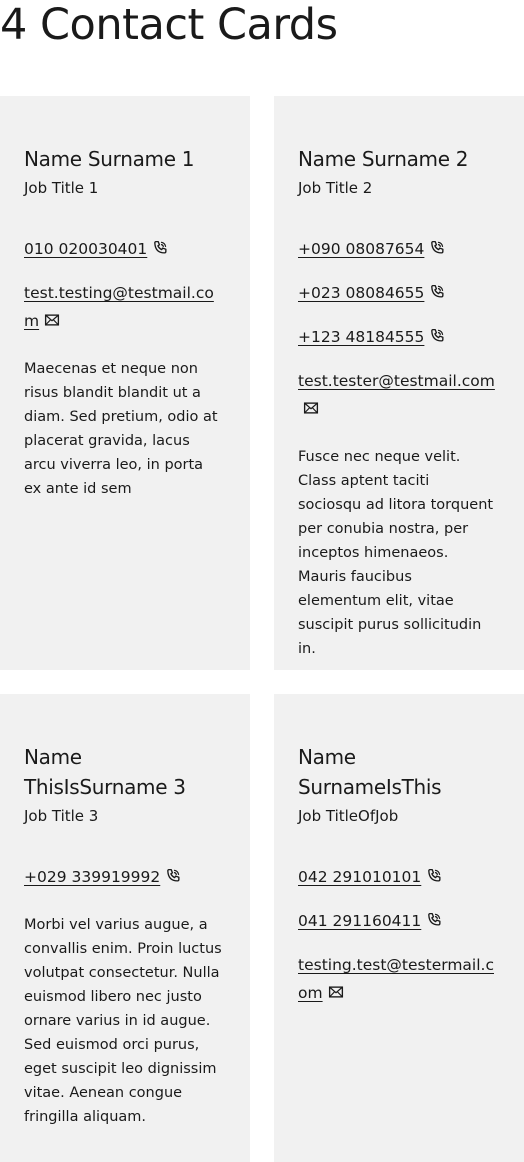  I want to click on phone-row: +029 339919992, so click(125, 877).